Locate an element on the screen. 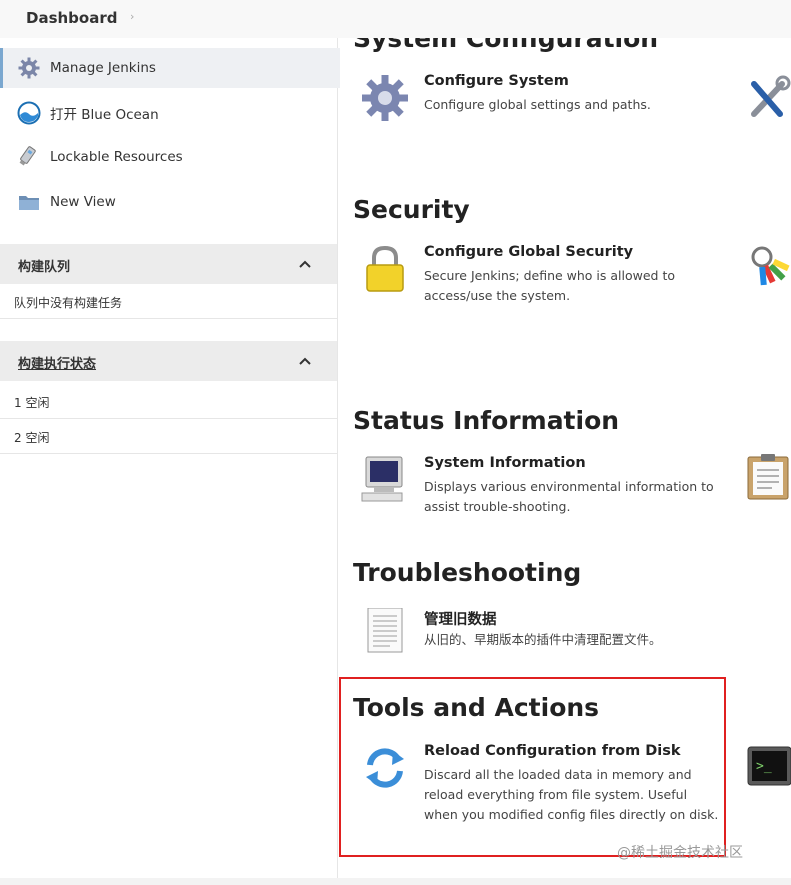 The height and width of the screenshot is (885, 791). top-bar: Dashboard › is located at coordinates (395, 19).